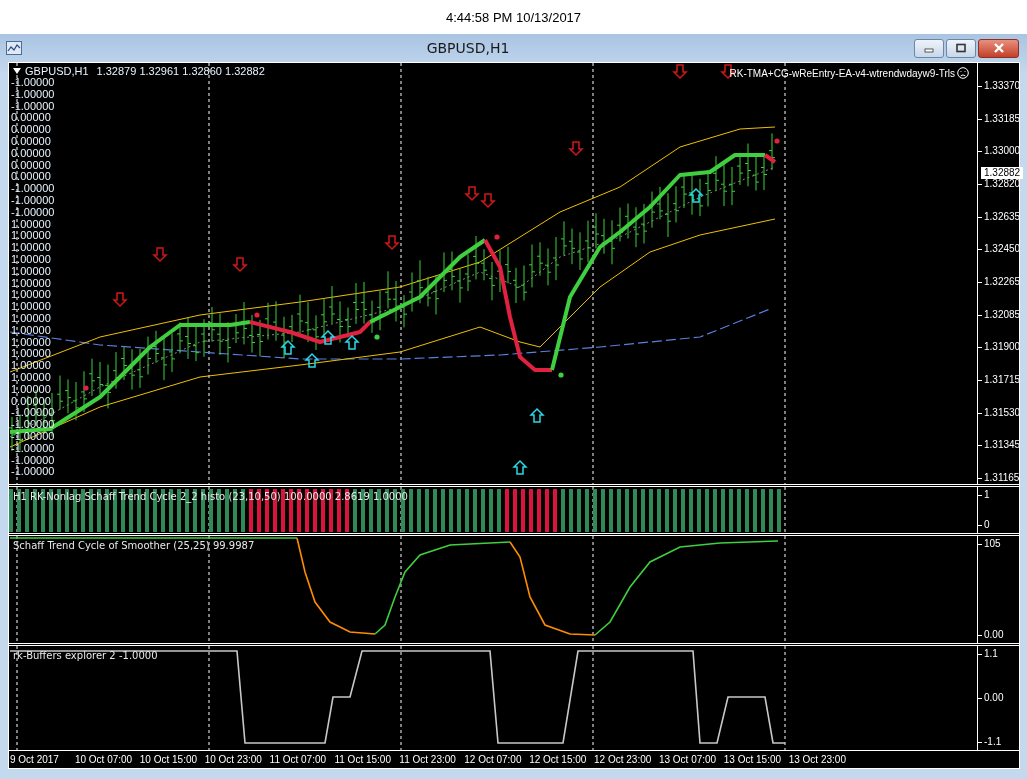 The width and height of the screenshot is (1027, 779). I want to click on sad-face-icon, so click(963, 73).